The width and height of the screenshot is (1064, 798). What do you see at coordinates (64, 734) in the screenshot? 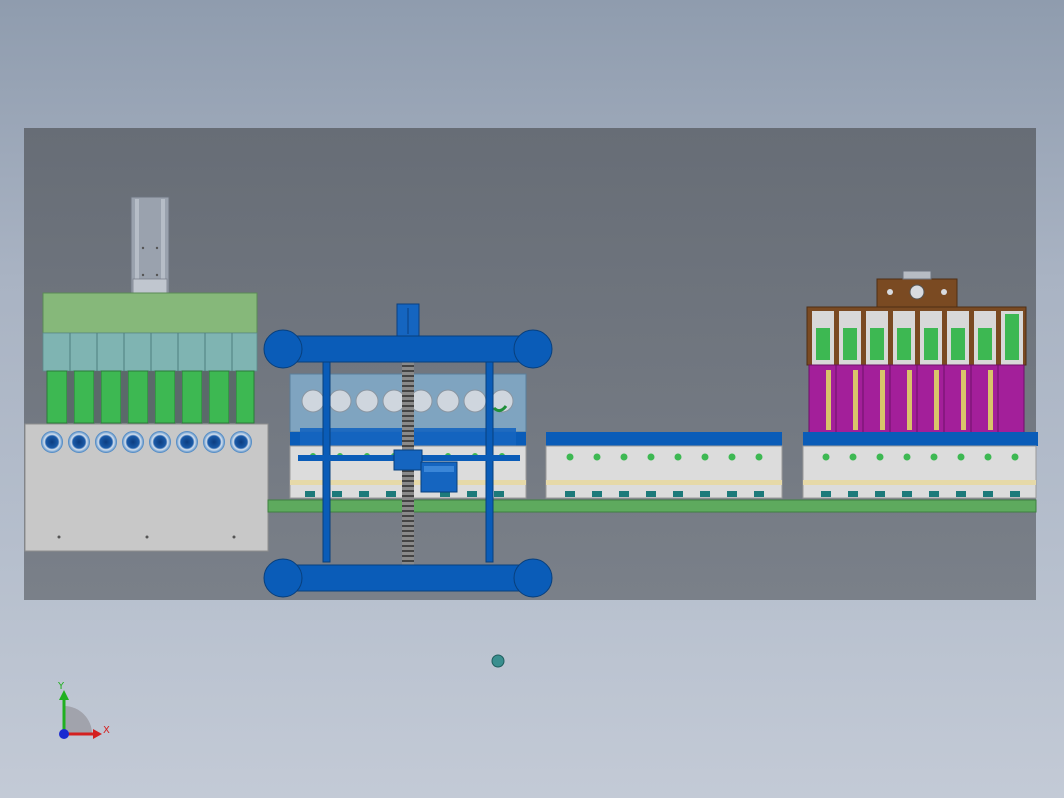
I see `z-axis-dot` at bounding box center [64, 734].